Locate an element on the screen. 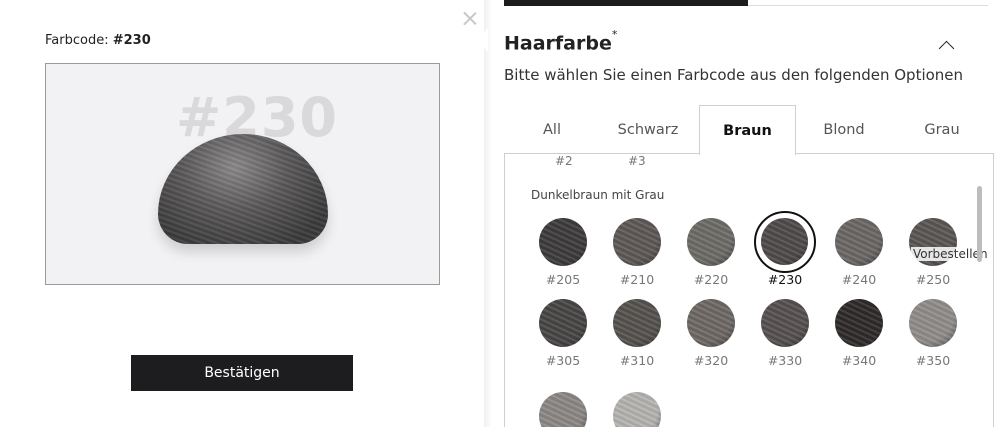  section-title-text: Haarfarbe is located at coordinates (558, 43).